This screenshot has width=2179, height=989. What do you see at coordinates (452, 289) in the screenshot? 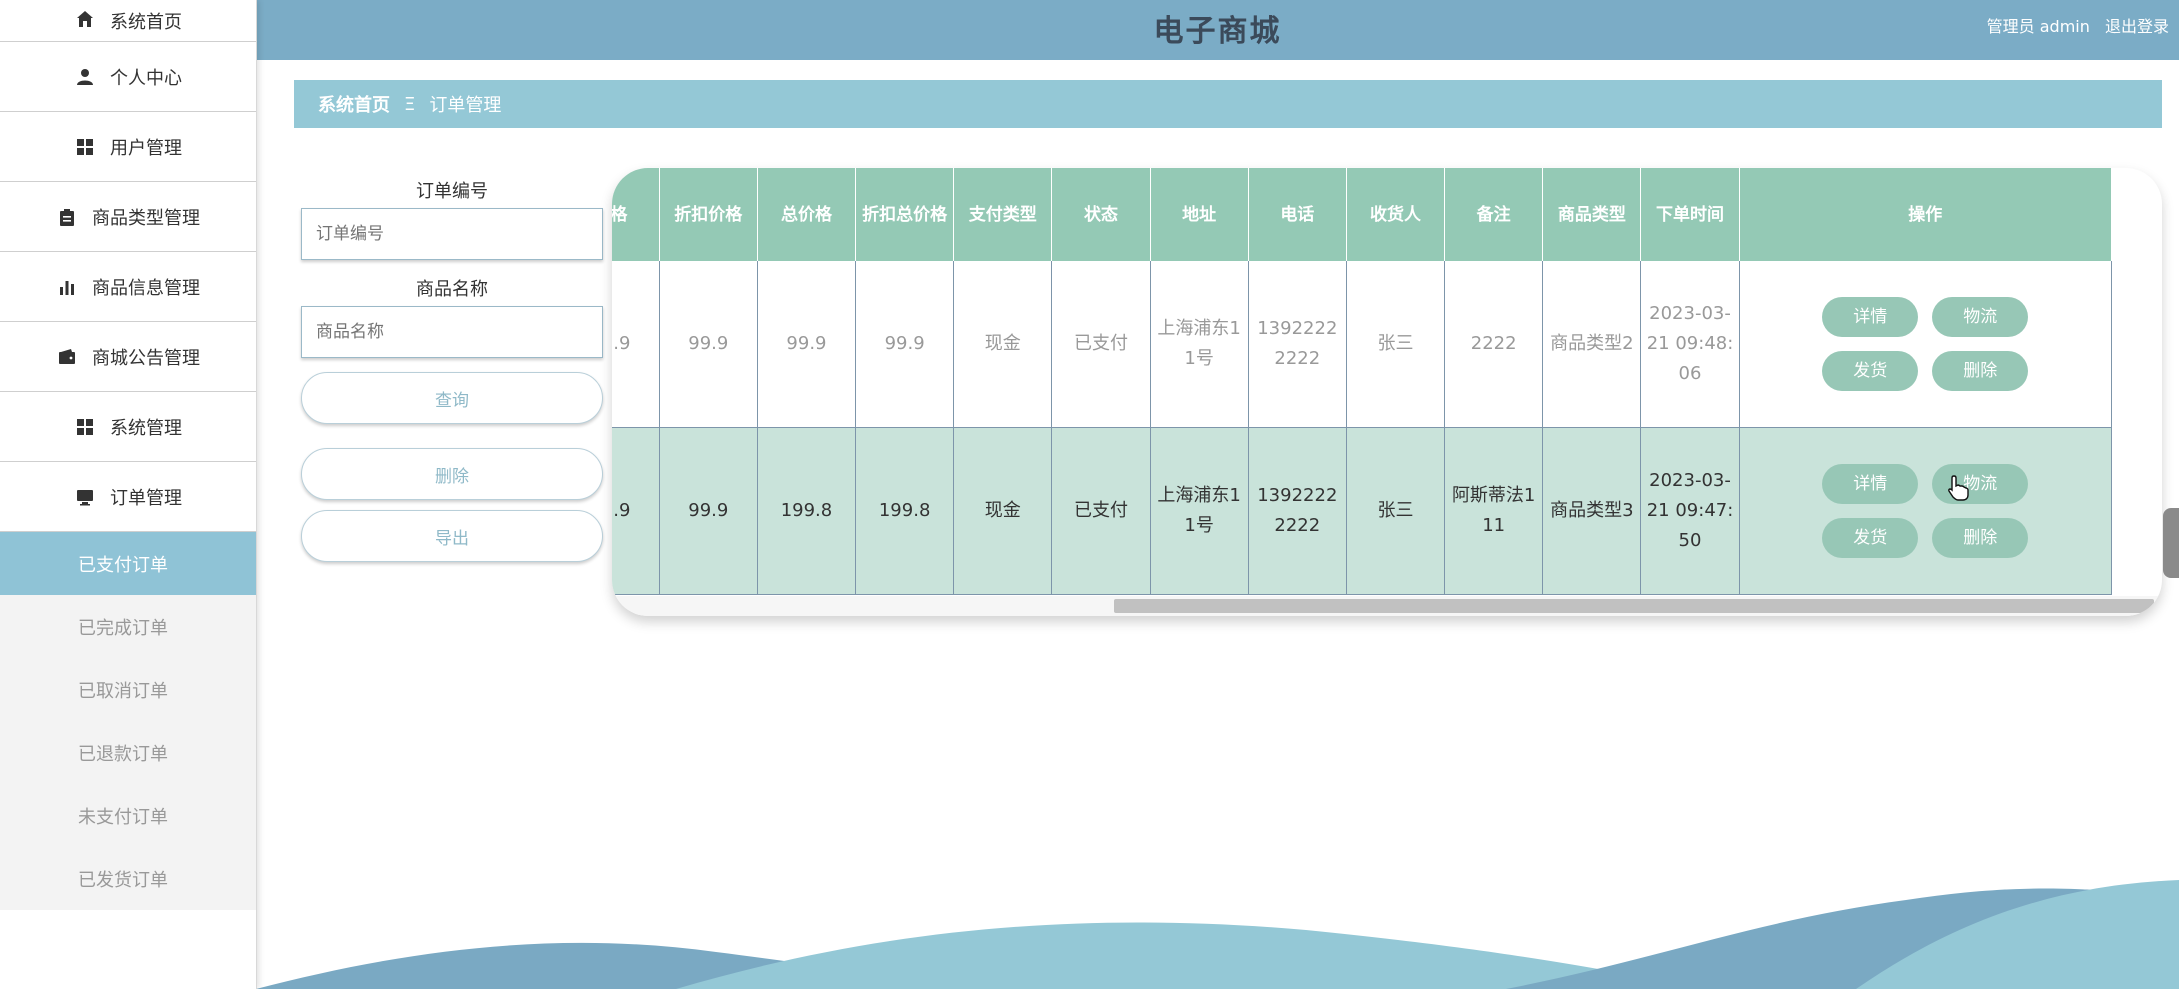
I see `product-name-label: 商品名称` at bounding box center [452, 289].